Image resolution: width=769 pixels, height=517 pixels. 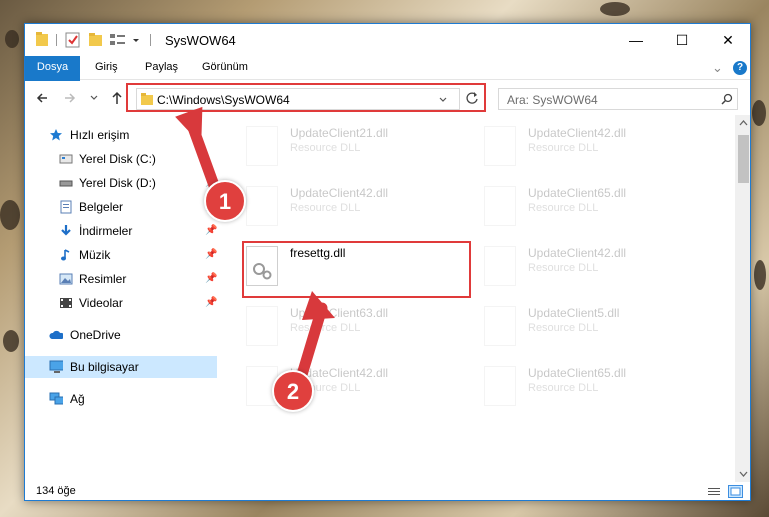 What do you see at coordinates (95, 335) in the screenshot?
I see `sidebar-item-label: OneDrive` at bounding box center [95, 335].